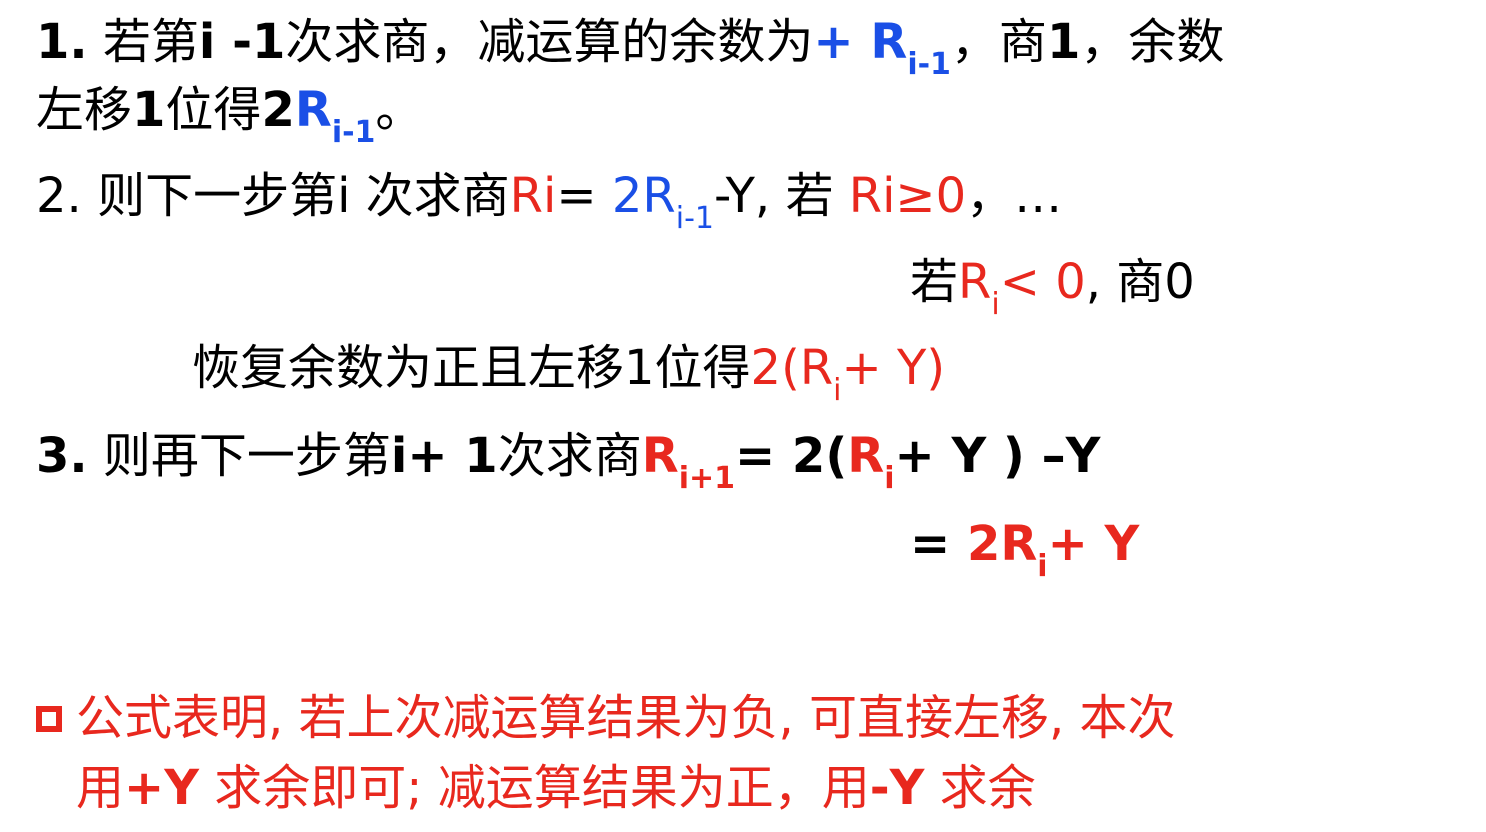  What do you see at coordinates (149, 110) in the screenshot?
I see `step1-line2-one: 1` at bounding box center [149, 110].